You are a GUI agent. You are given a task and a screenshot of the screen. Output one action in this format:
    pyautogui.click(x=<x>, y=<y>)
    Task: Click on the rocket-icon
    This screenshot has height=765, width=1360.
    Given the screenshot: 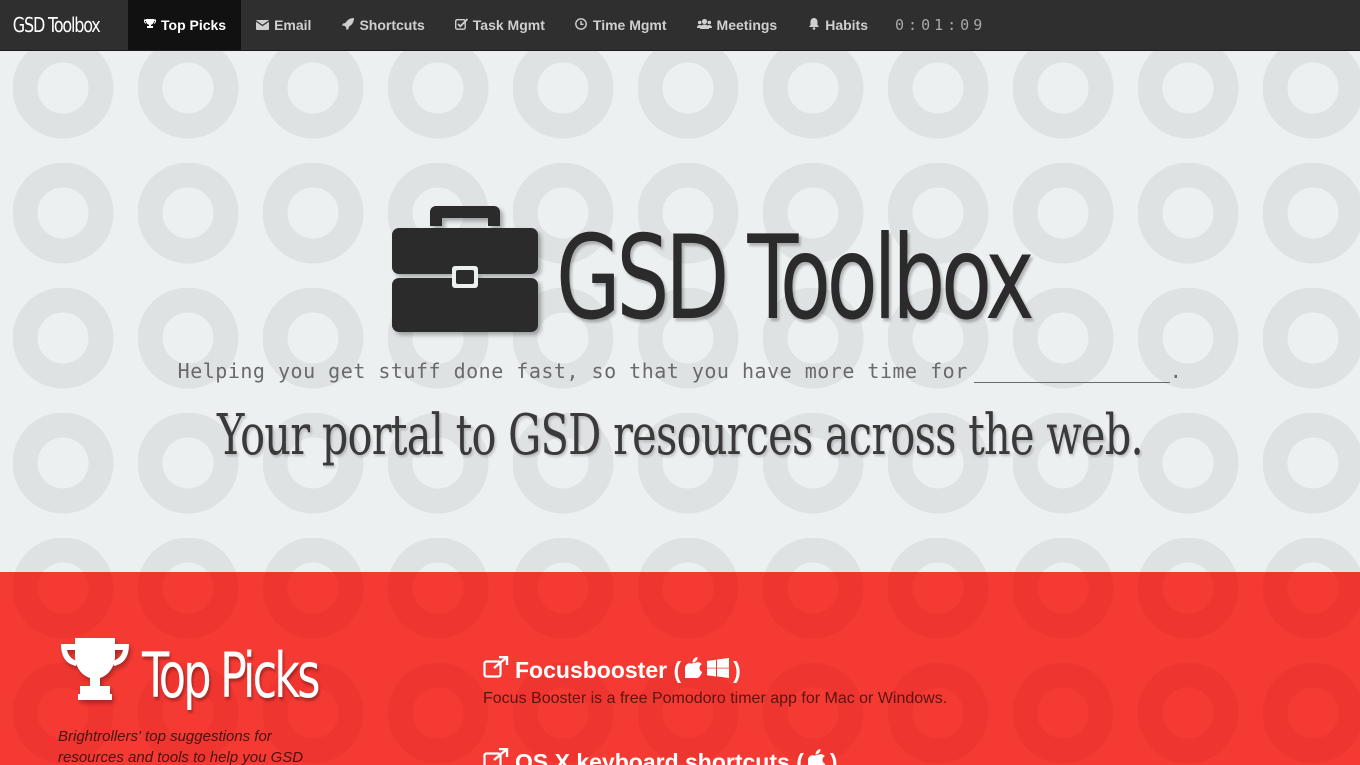 What is the action you would take?
    pyautogui.click(x=347, y=25)
    